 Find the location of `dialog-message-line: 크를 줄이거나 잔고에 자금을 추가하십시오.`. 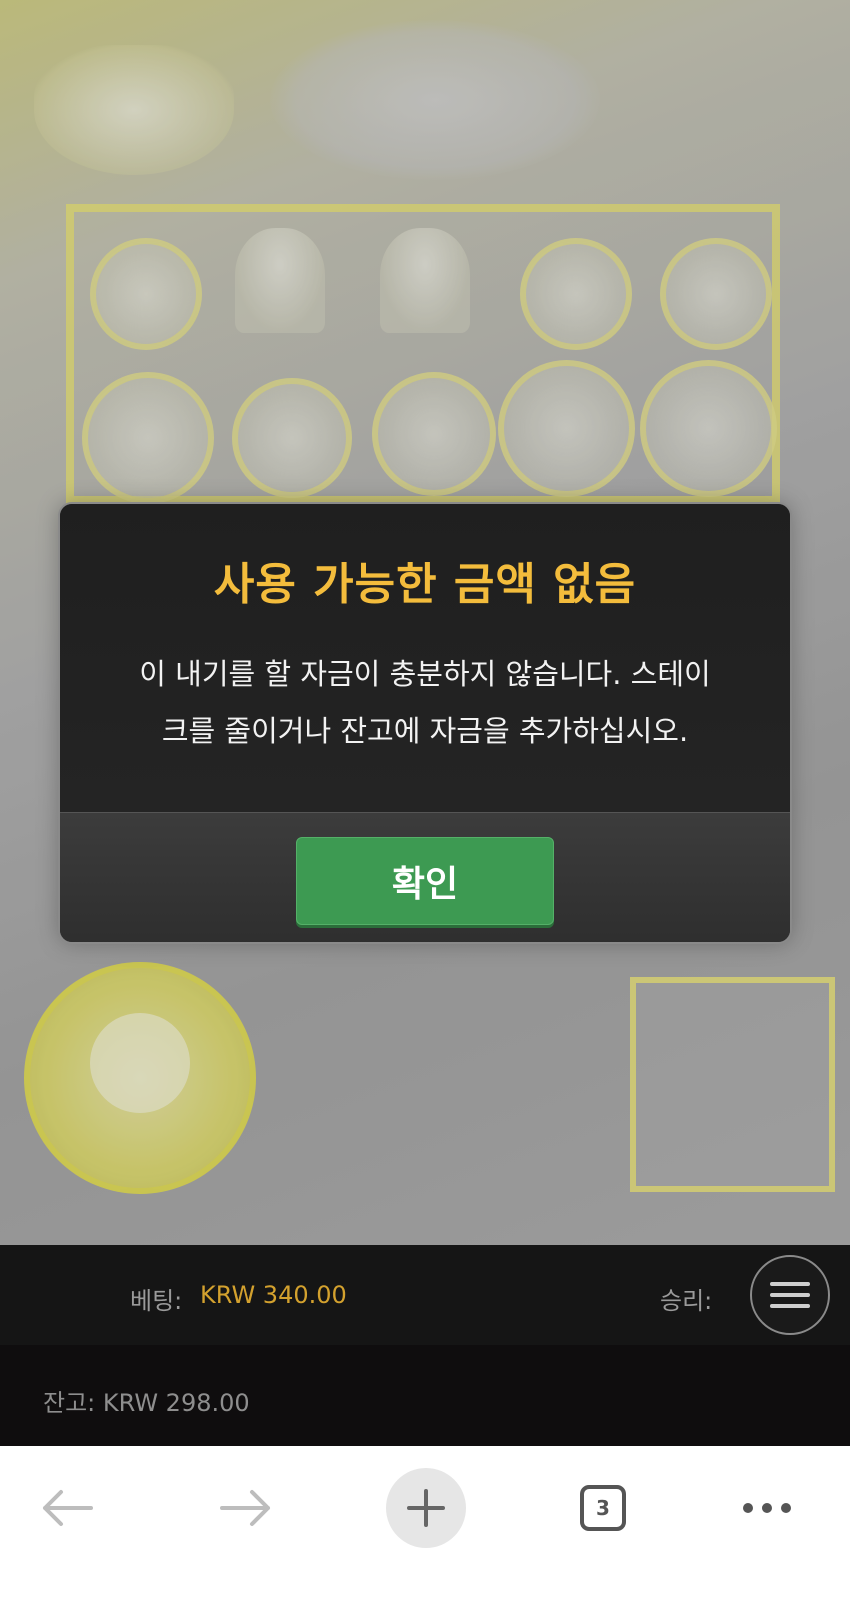

dialog-message-line: 크를 줄이거나 잔고에 자금을 추가하십시오. is located at coordinates (425, 731).